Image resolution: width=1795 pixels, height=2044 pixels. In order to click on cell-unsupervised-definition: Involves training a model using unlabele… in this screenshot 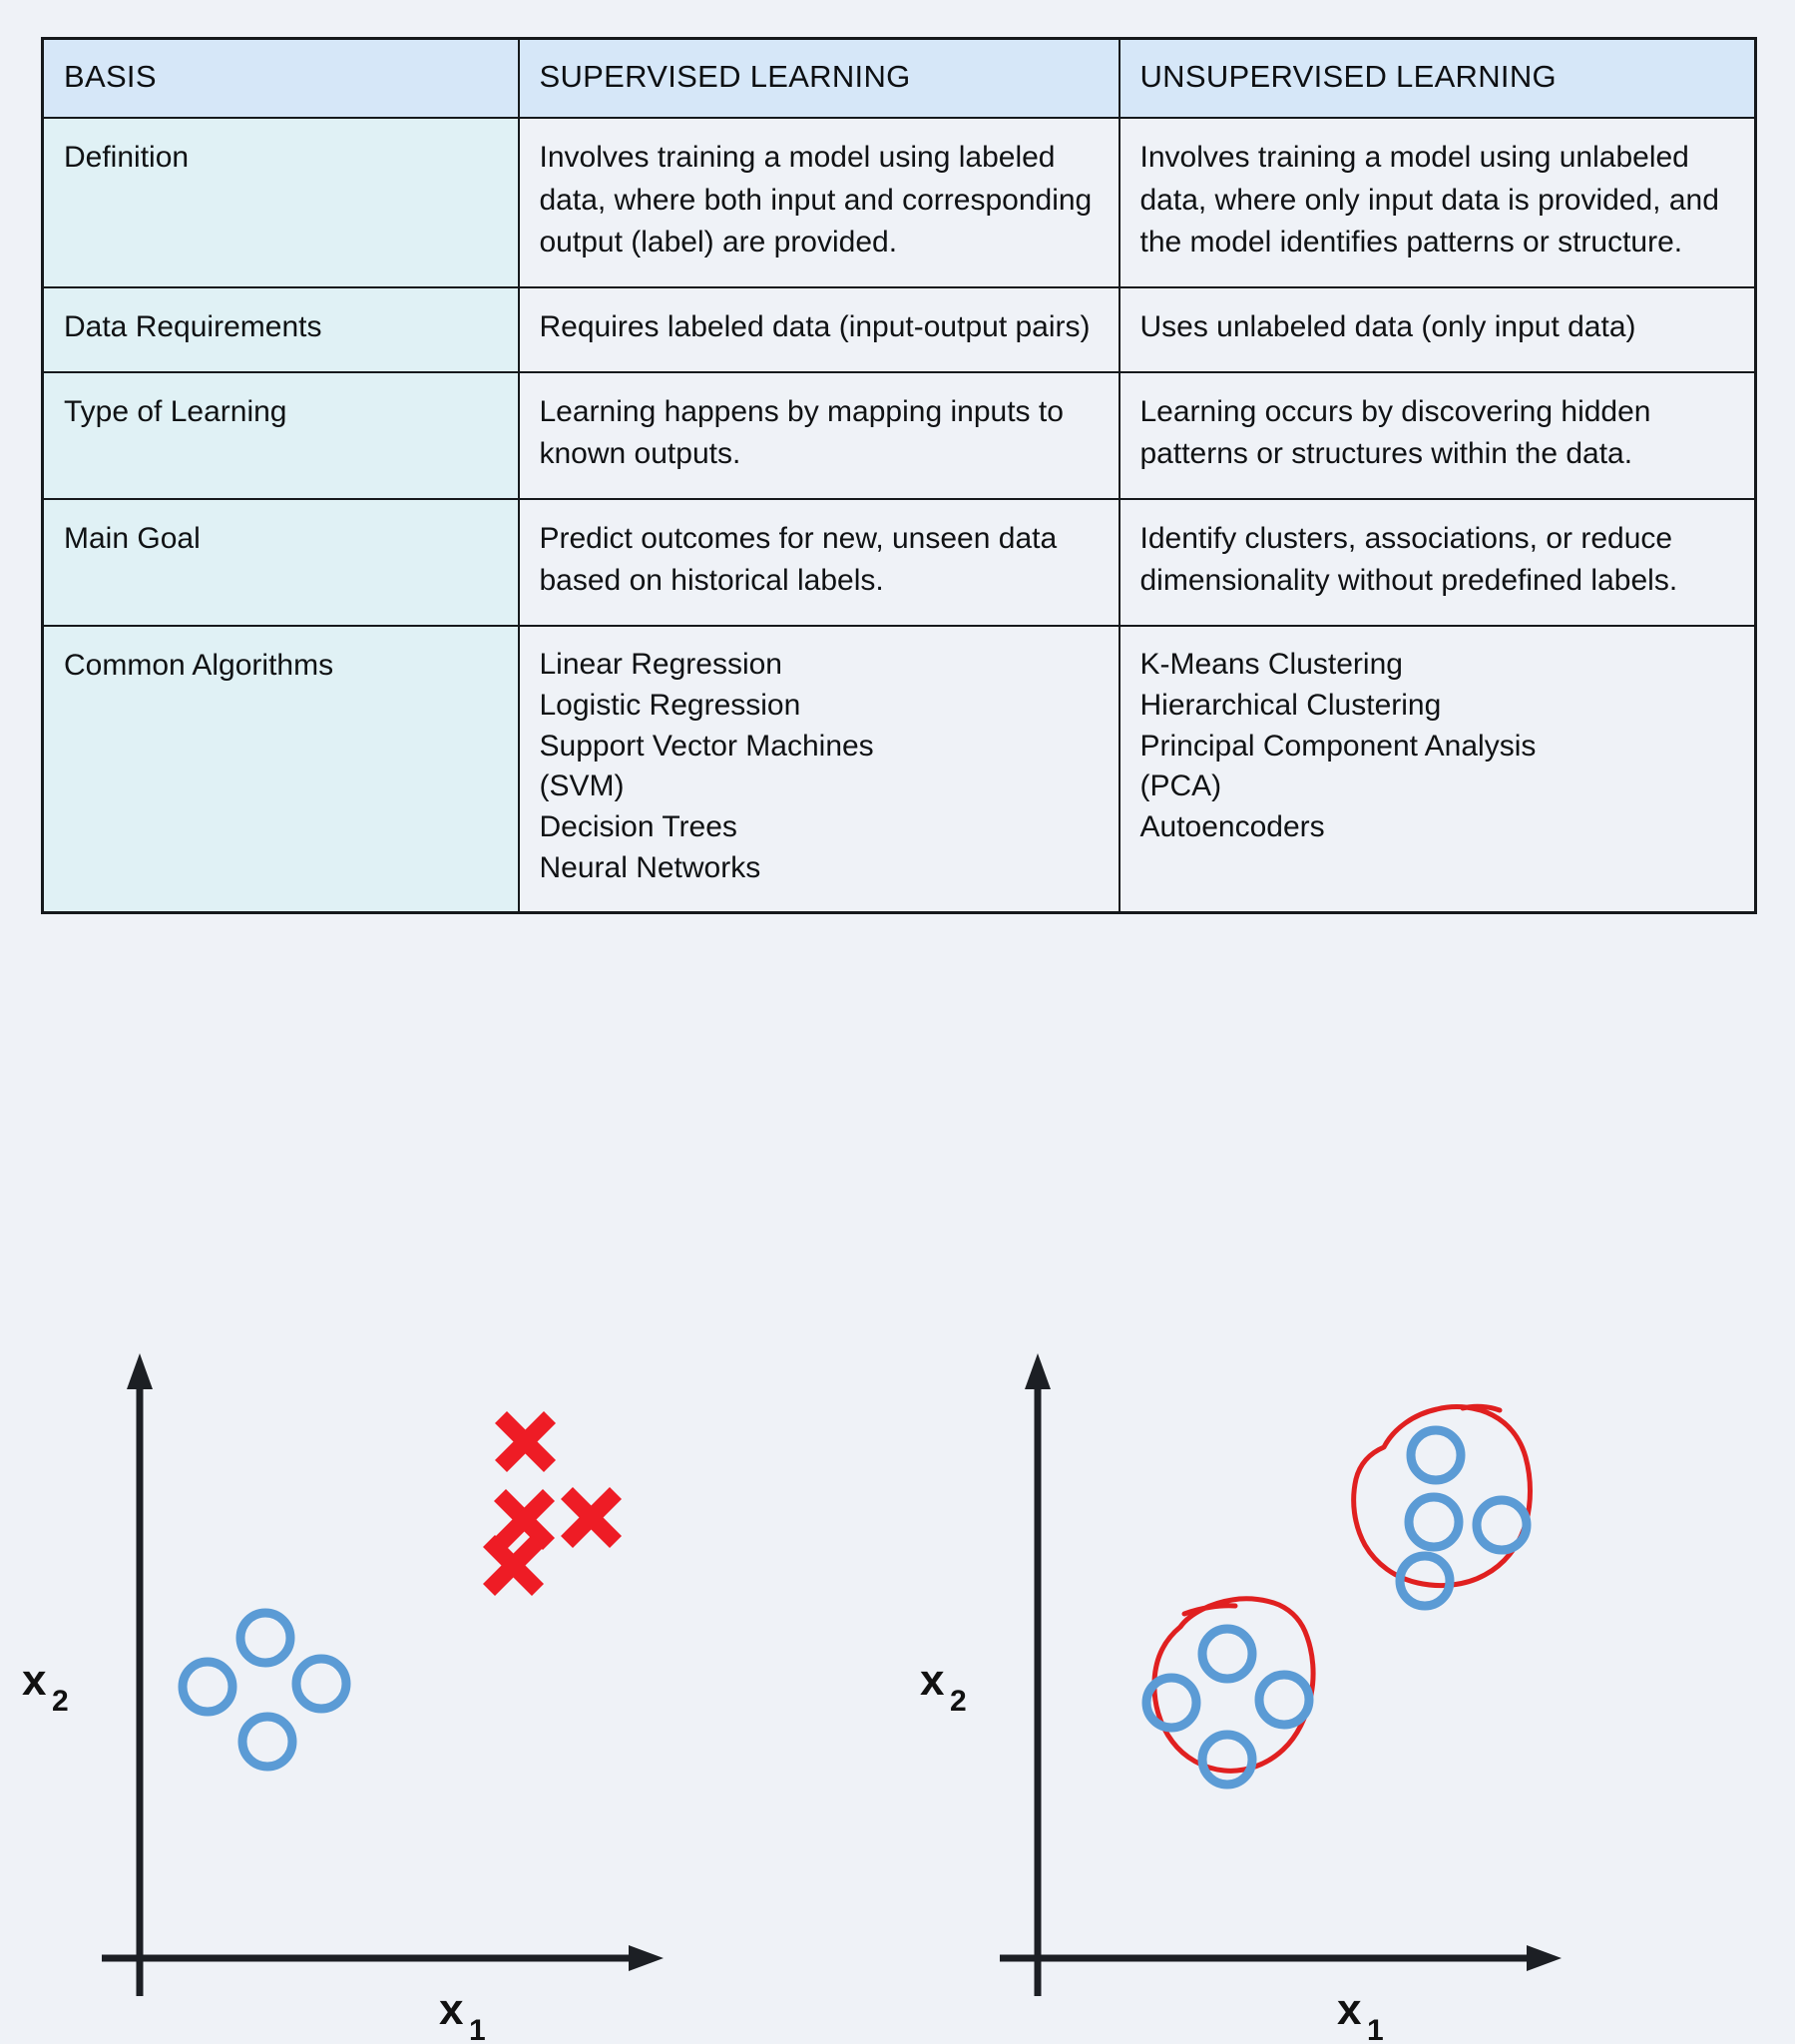, I will do `click(1438, 202)`.